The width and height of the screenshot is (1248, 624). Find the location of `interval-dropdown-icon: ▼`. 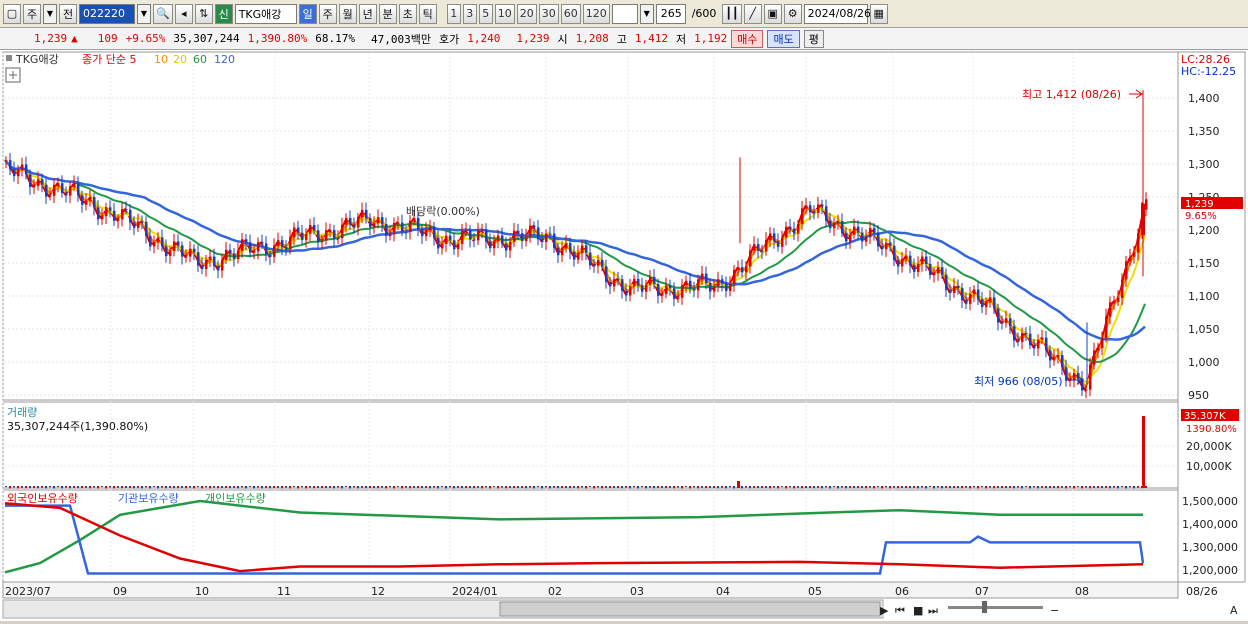

interval-dropdown-icon: ▼ is located at coordinates (646, 13).